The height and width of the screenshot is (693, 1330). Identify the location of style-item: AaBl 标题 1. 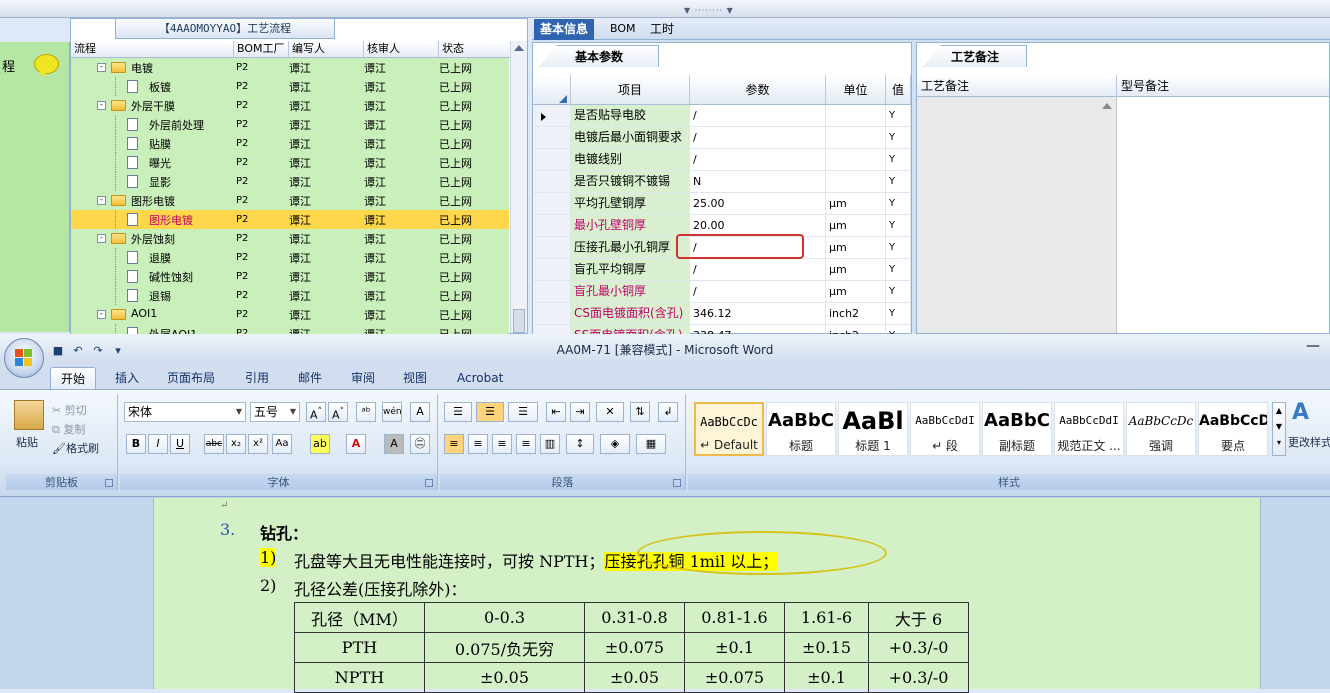
(873, 429).